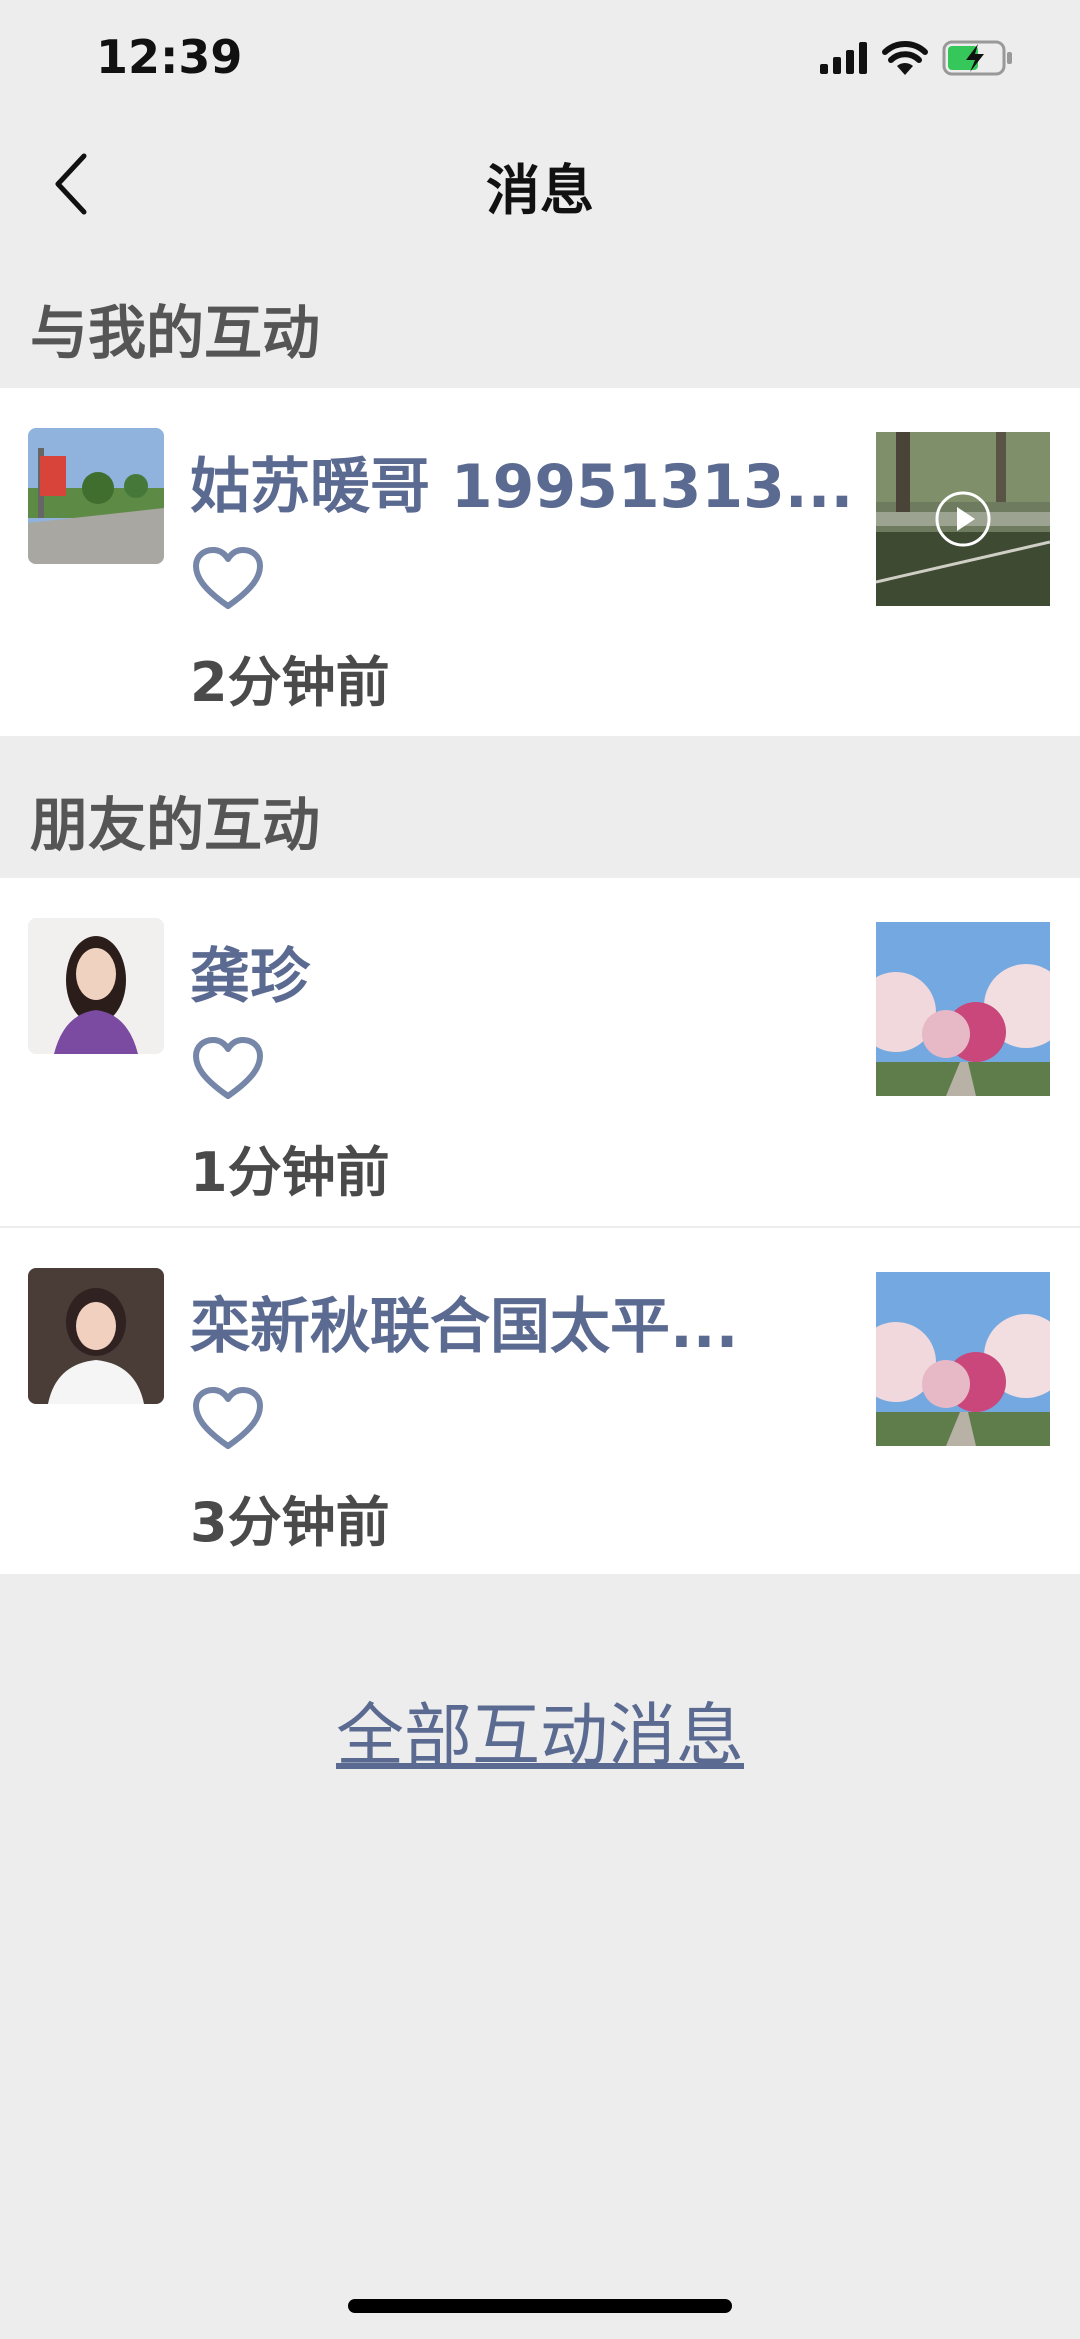  What do you see at coordinates (540, 190) in the screenshot?
I see `page-title: 消息` at bounding box center [540, 190].